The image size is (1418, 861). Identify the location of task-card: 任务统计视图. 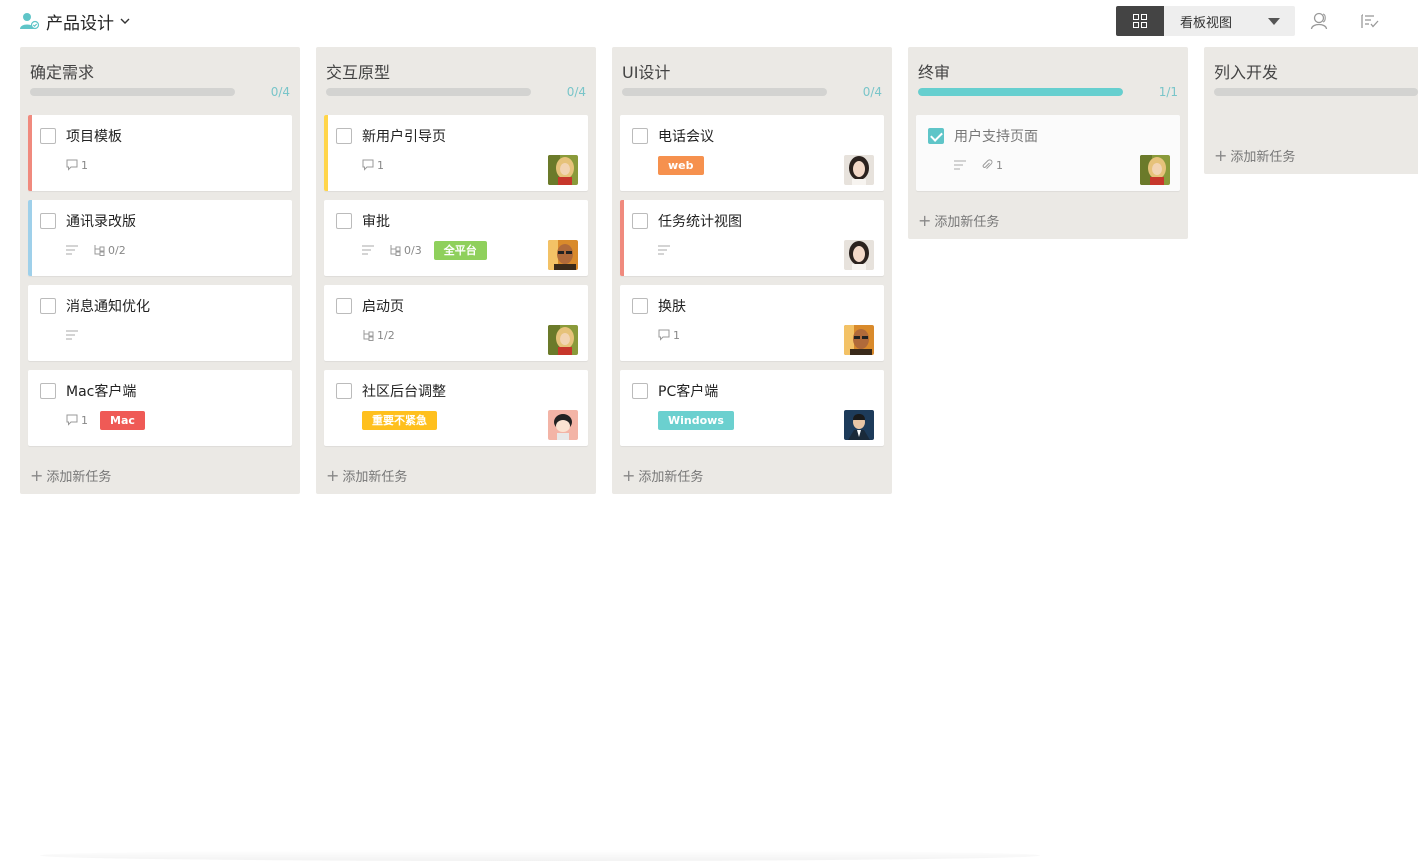
(752, 238).